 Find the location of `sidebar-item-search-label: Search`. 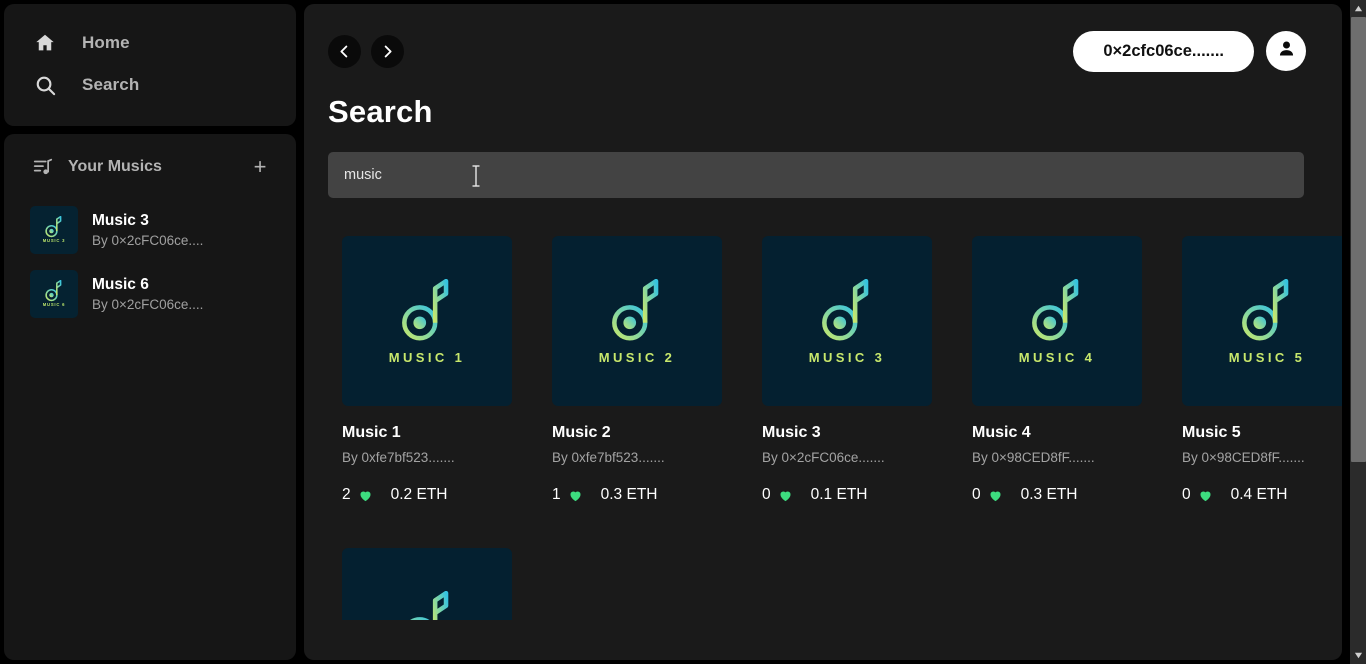

sidebar-item-search-label: Search is located at coordinates (111, 84).